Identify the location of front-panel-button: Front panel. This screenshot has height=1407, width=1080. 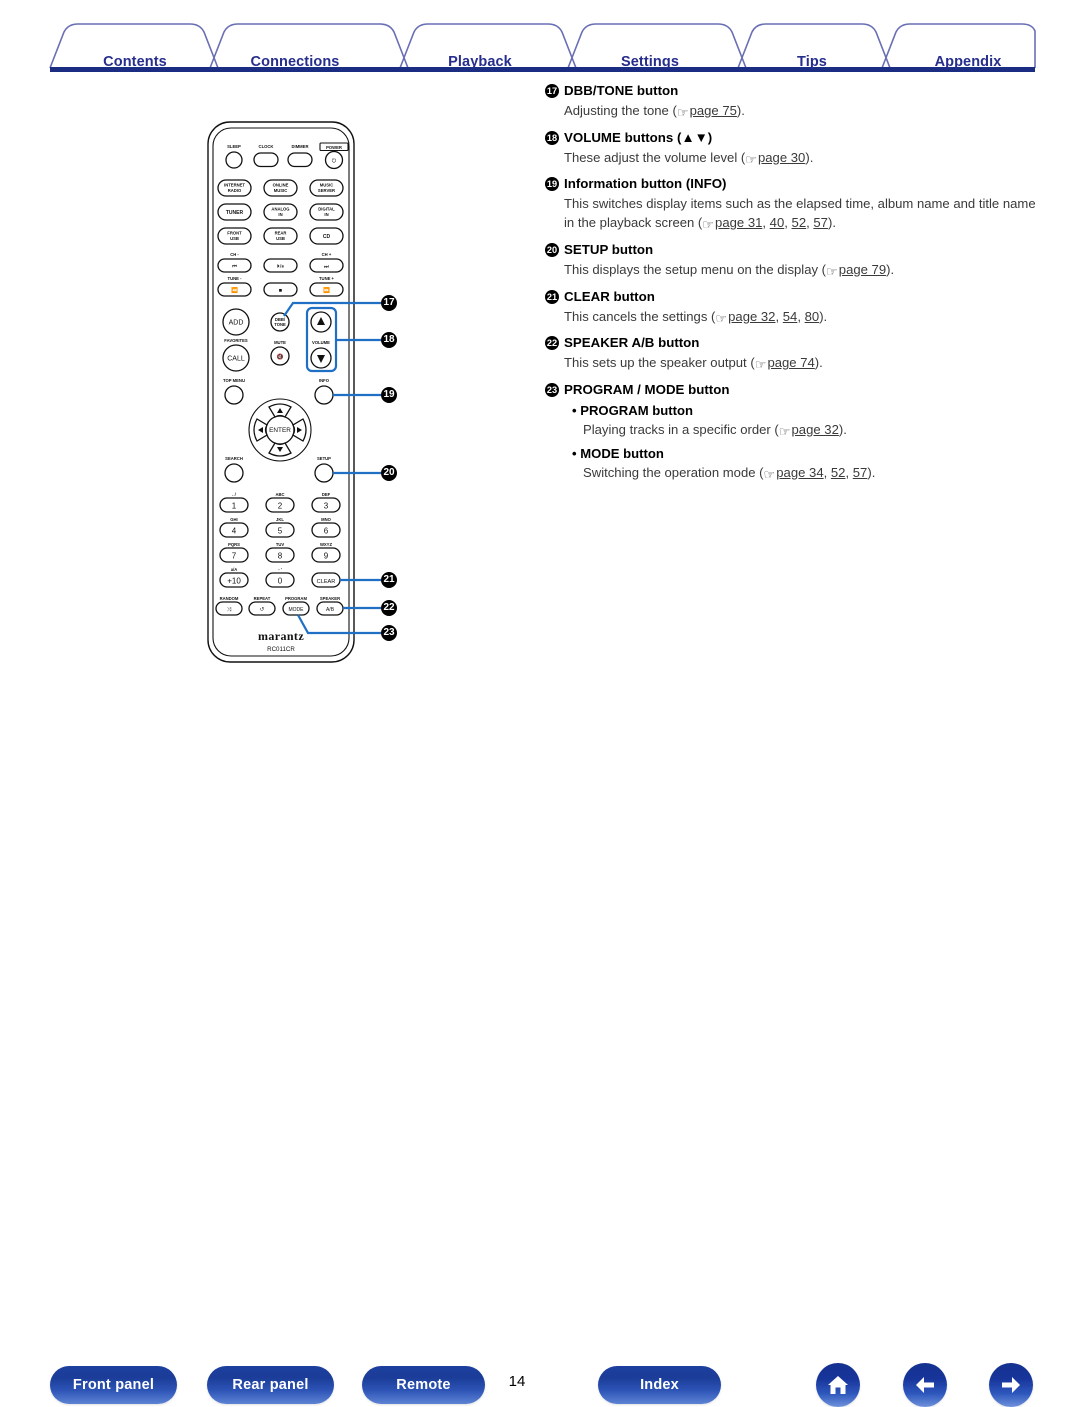
(113, 1385).